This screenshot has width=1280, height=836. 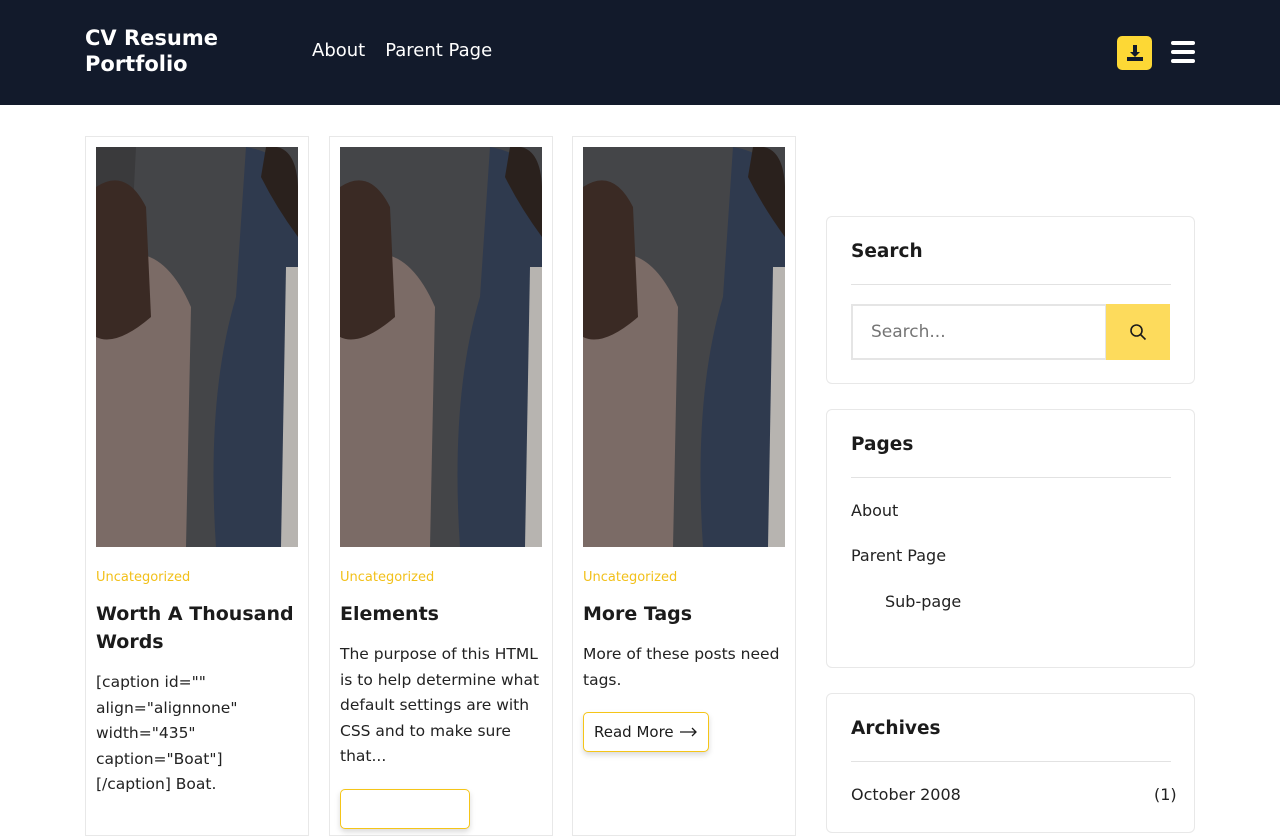 What do you see at coordinates (896, 728) in the screenshot?
I see `widget-title: Archives` at bounding box center [896, 728].